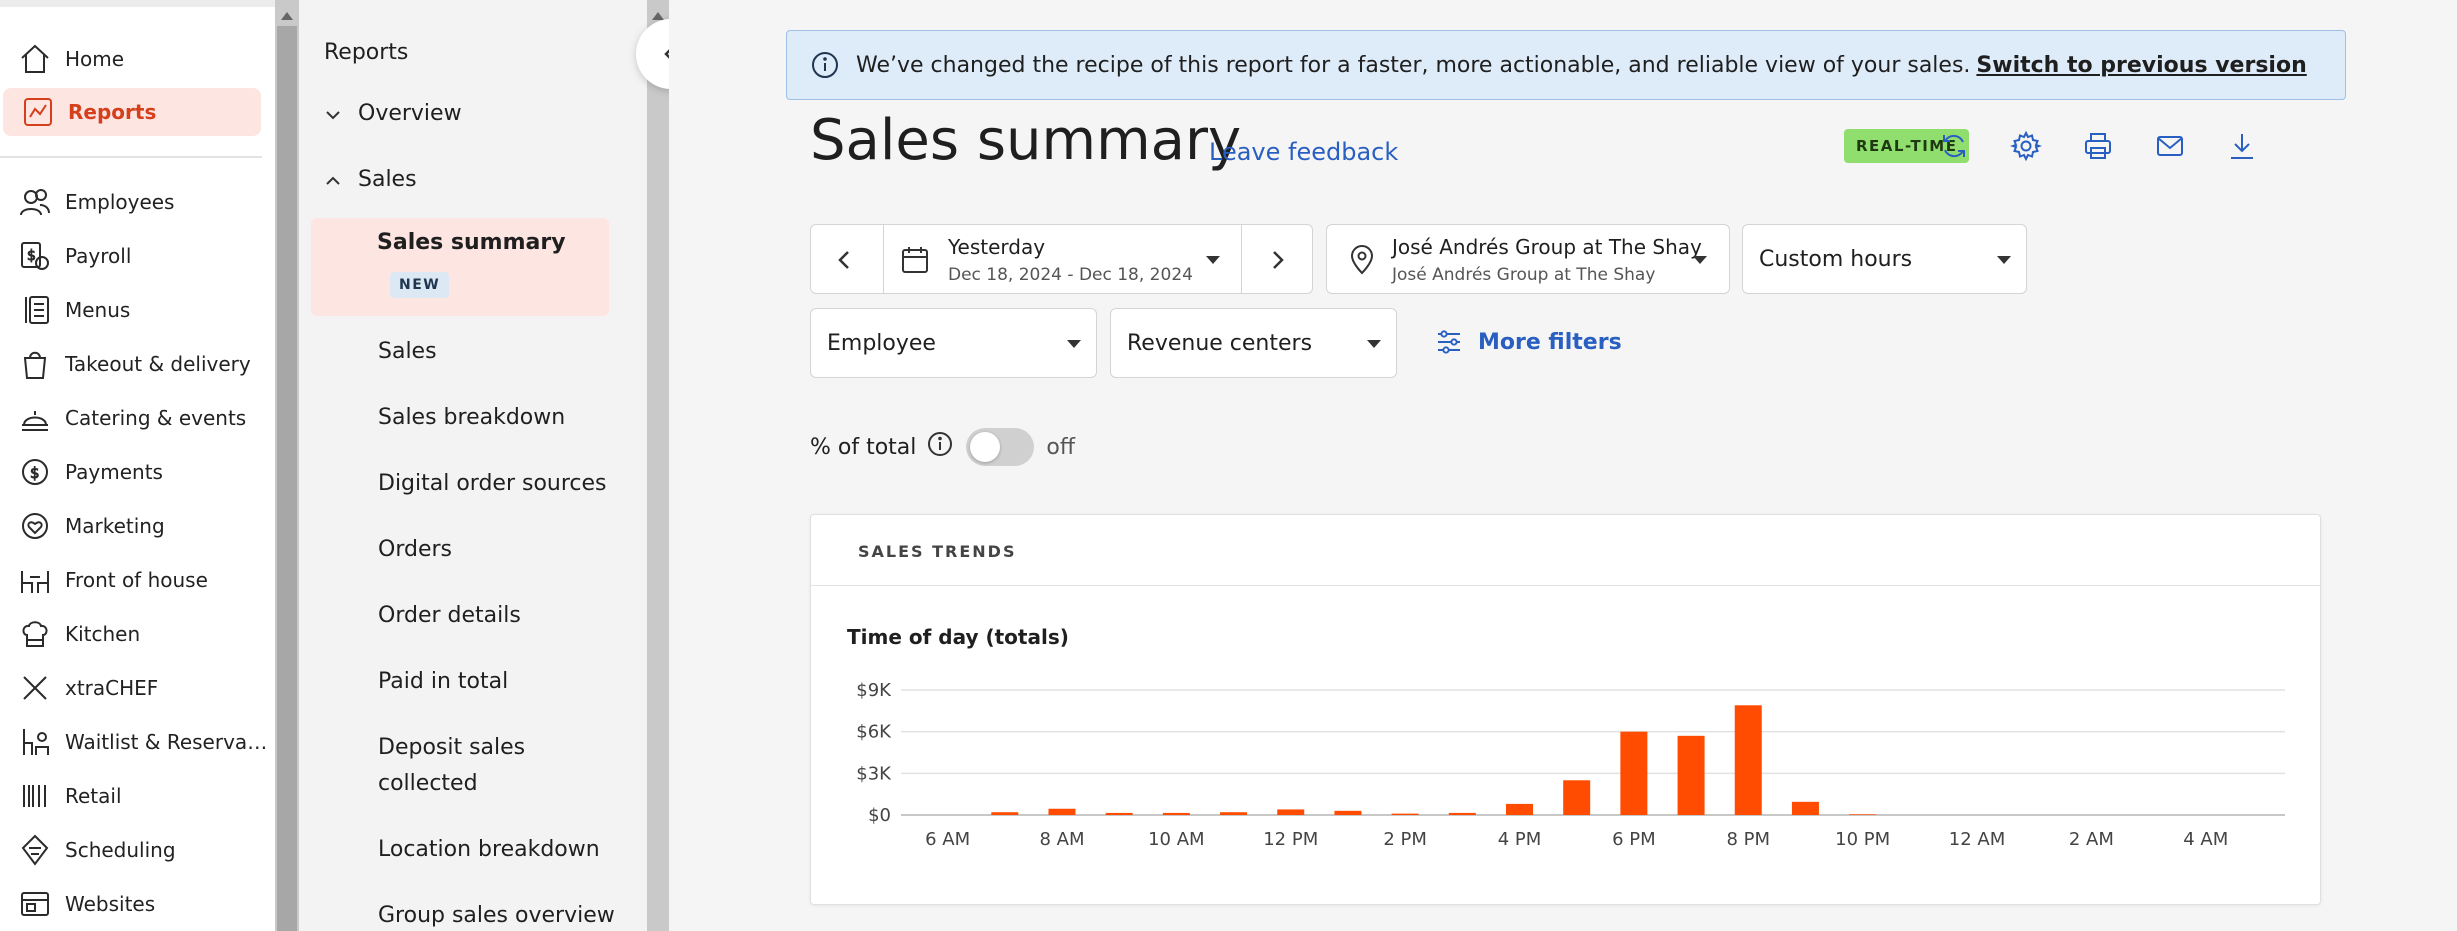  Describe the element at coordinates (953, 343) in the screenshot. I see `employee-select: Employee` at that location.